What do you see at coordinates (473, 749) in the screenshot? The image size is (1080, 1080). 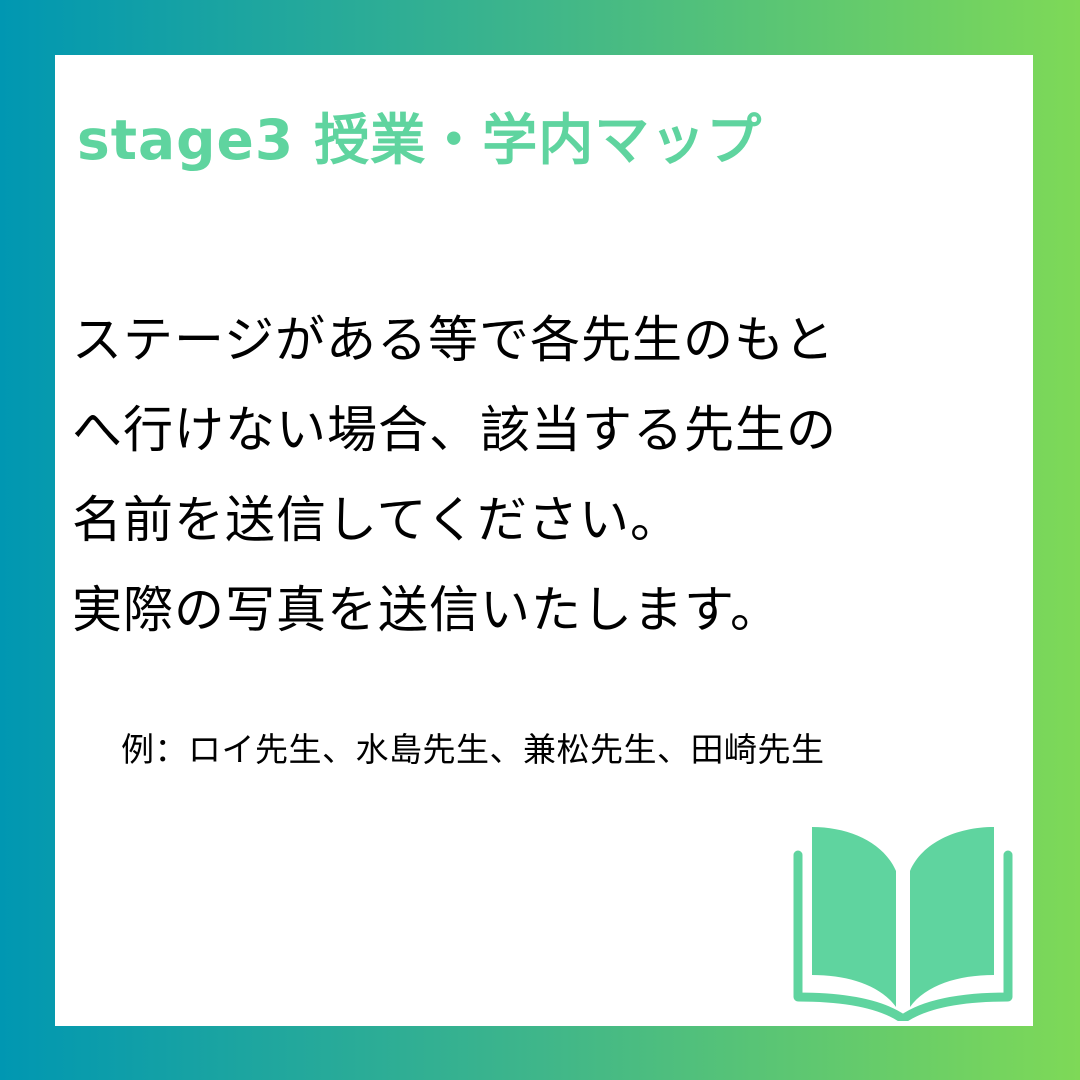 I see `example-text: 例：ロイ先生、水島先生、兼松先生、田崎先生` at bounding box center [473, 749].